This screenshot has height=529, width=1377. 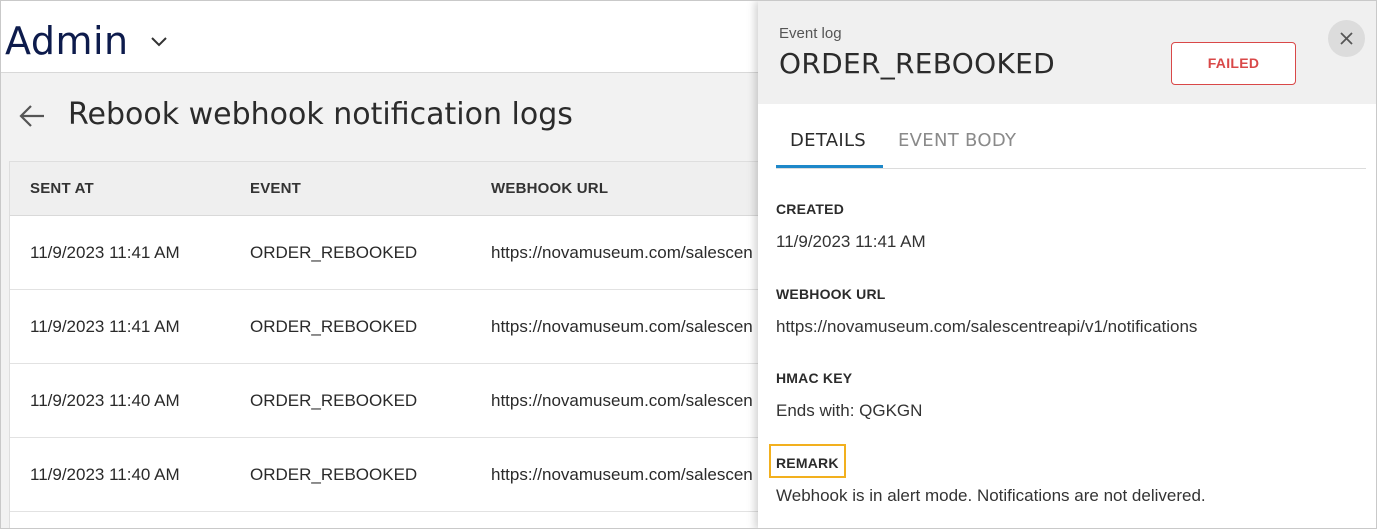 What do you see at coordinates (810, 209) in the screenshot?
I see `created-label: CREATED` at bounding box center [810, 209].